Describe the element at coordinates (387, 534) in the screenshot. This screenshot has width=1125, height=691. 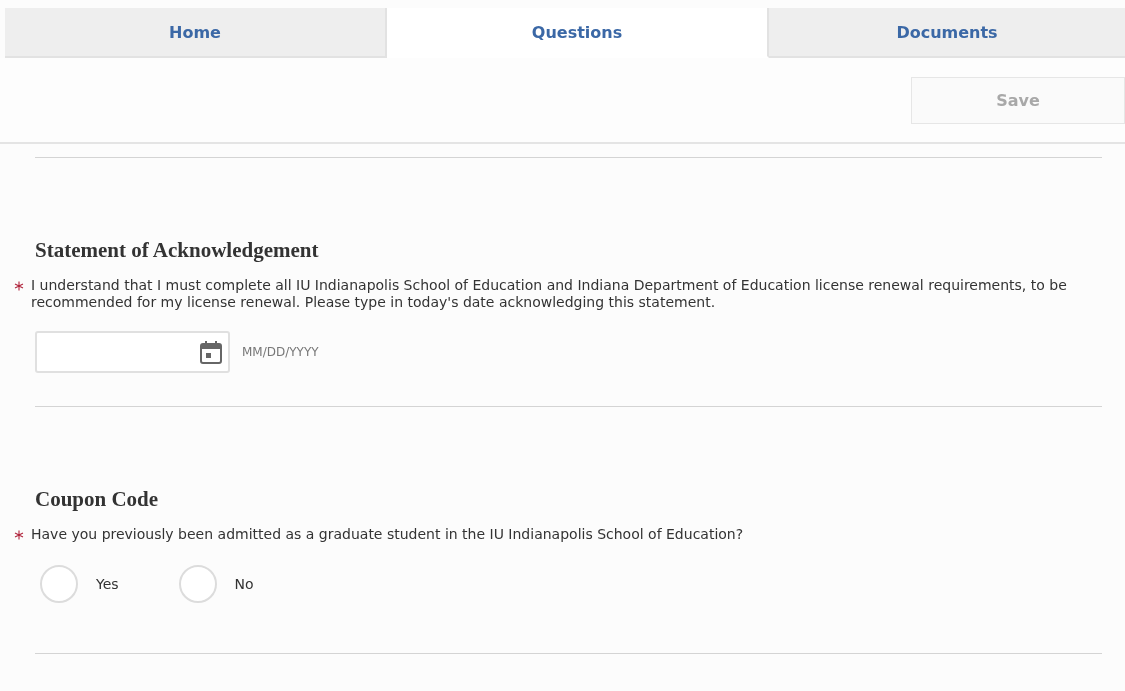
I see `question-text: Have you previously been admitted as a graduate student in the IU Indianapolis School of Education?` at that location.